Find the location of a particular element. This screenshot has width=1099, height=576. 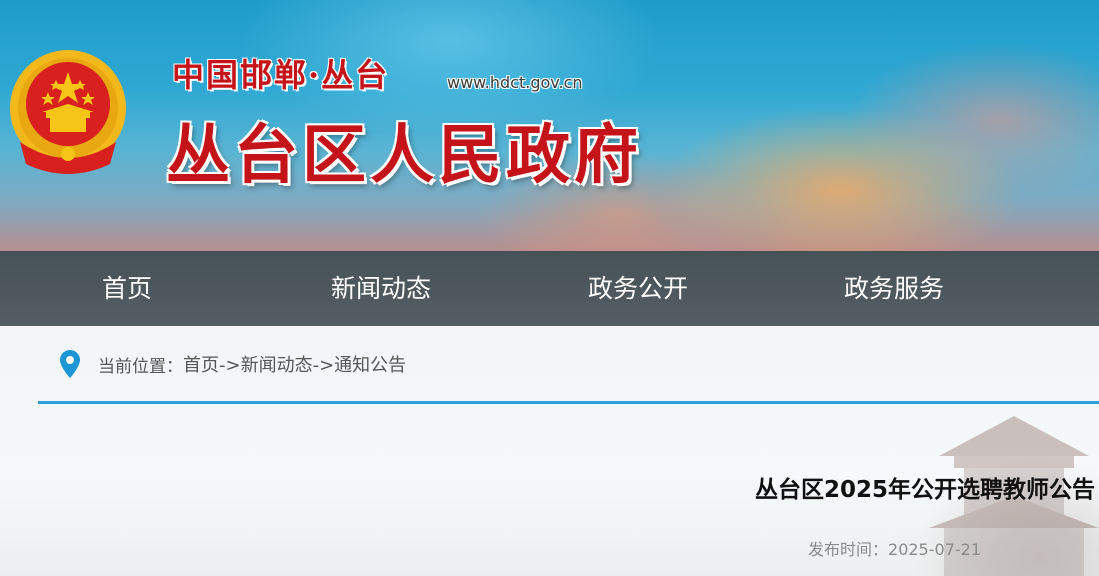

nav-item-home: 首页 is located at coordinates (127, 288).